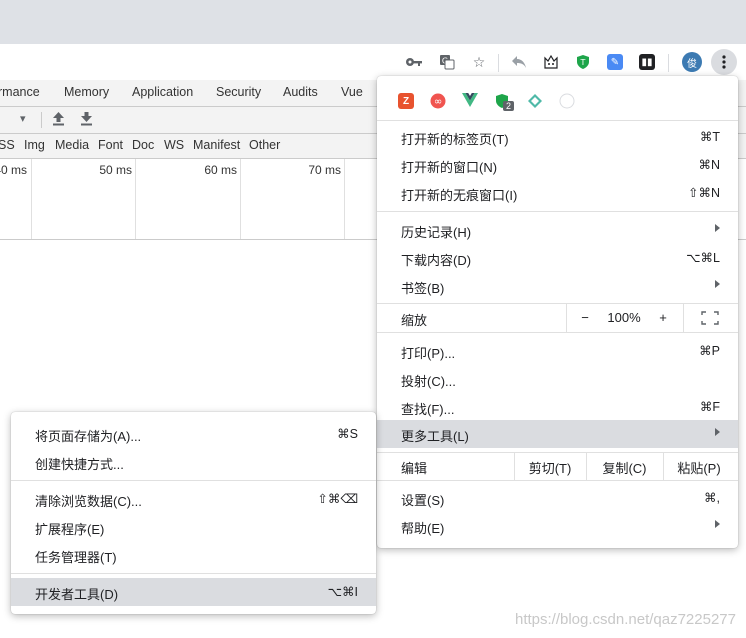 The image size is (746, 638). I want to click on blue-extension-icon: ✎, so click(615, 62).